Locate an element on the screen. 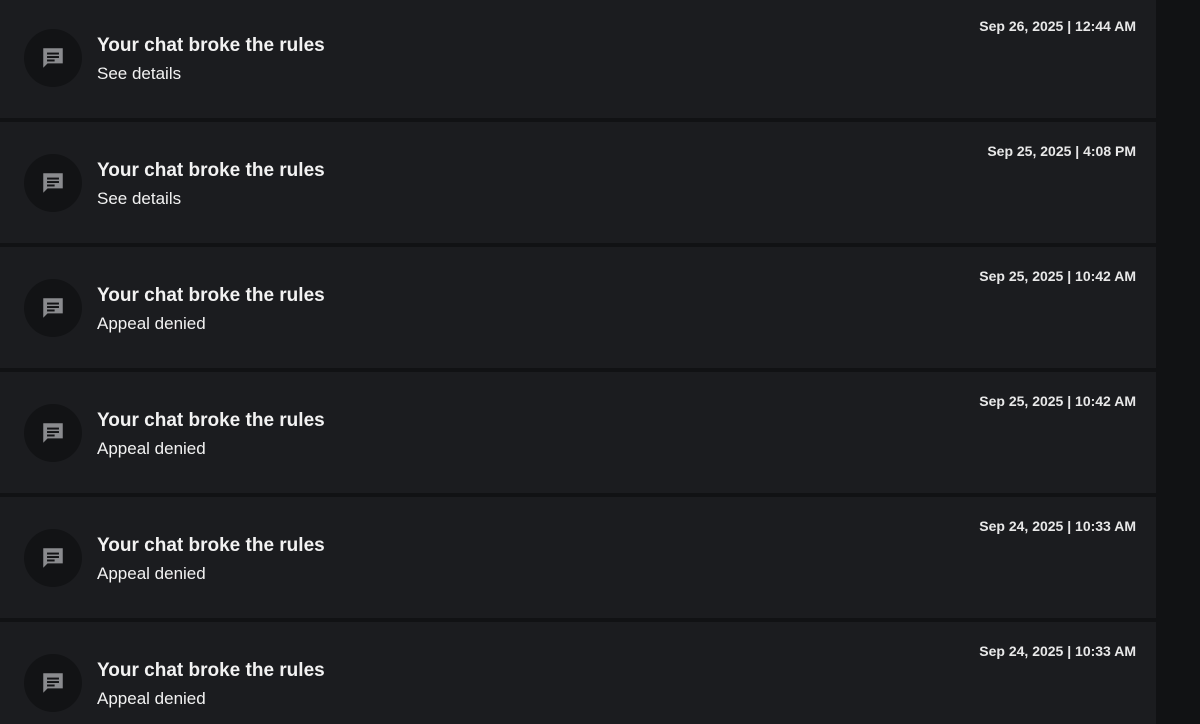  notification-timestamp: Sep 26, 2025 | 12:44 AM is located at coordinates (1057, 26).